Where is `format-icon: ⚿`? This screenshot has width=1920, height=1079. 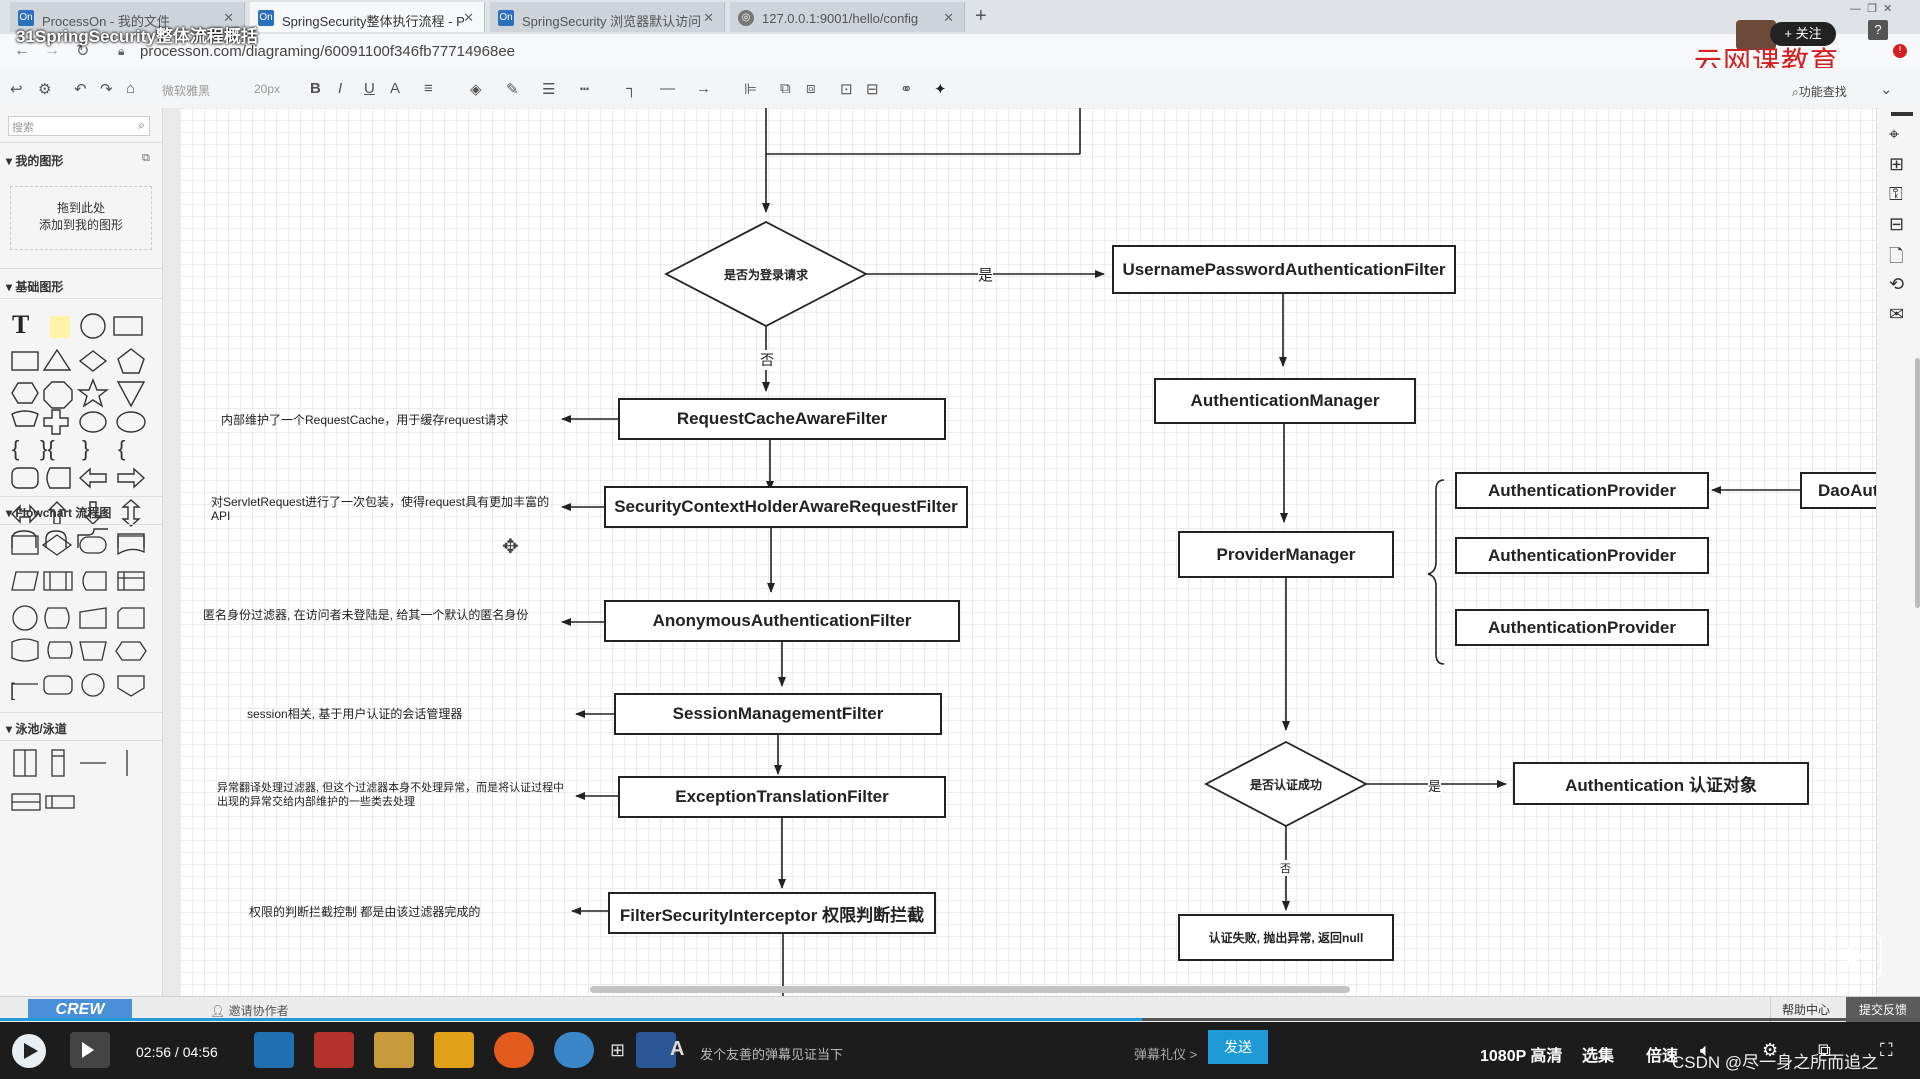 format-icon: ⚿ is located at coordinates (1896, 194).